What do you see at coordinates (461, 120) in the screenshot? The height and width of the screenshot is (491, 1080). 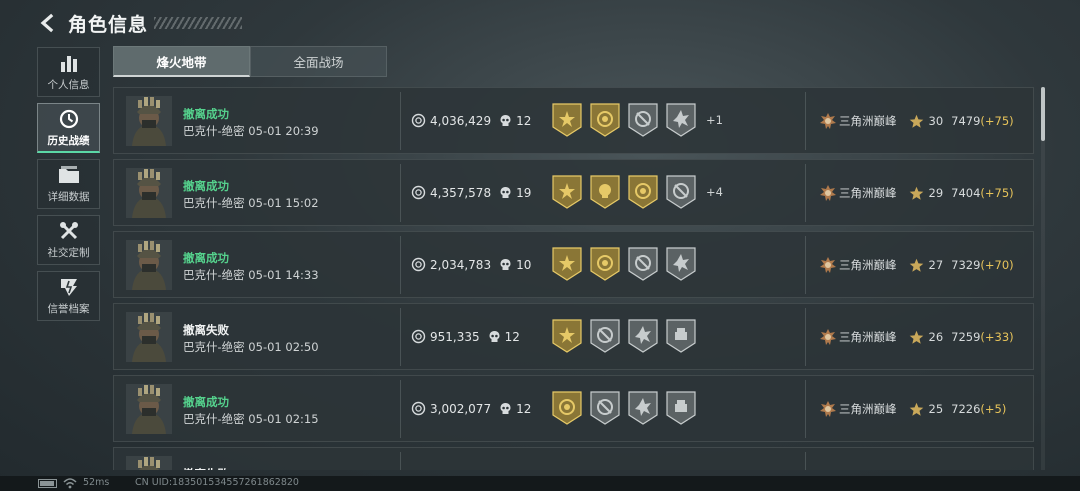 I see `loot-value: 4,036,429` at bounding box center [461, 120].